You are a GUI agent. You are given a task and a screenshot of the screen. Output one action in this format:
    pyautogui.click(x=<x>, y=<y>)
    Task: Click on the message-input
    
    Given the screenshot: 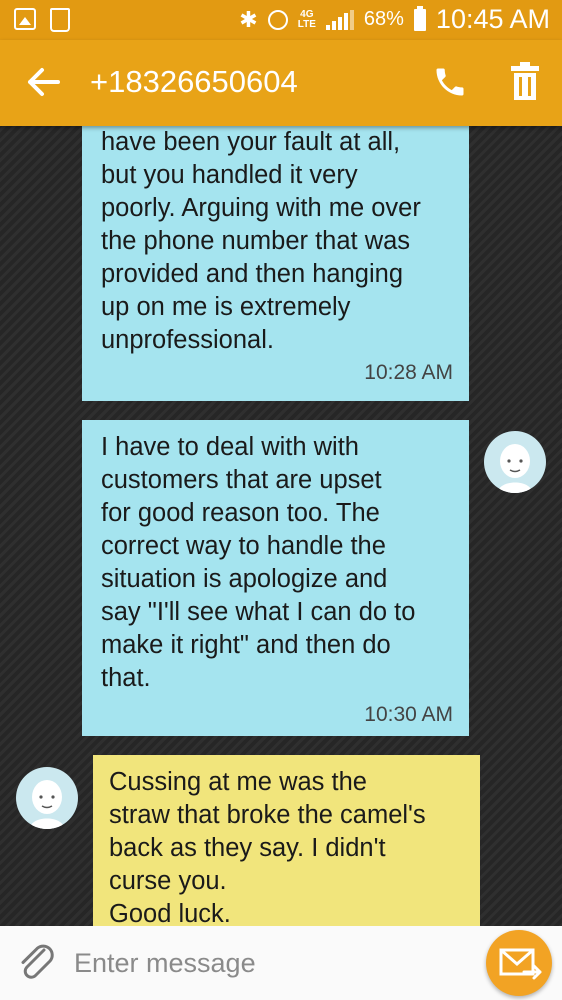 What is the action you would take?
    pyautogui.click(x=264, y=963)
    